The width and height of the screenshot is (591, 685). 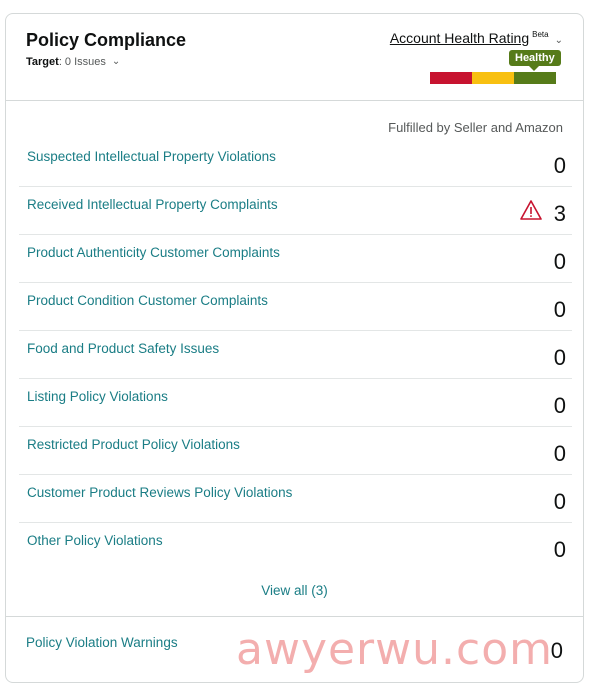 I want to click on health-rating-bar, so click(x=493, y=78).